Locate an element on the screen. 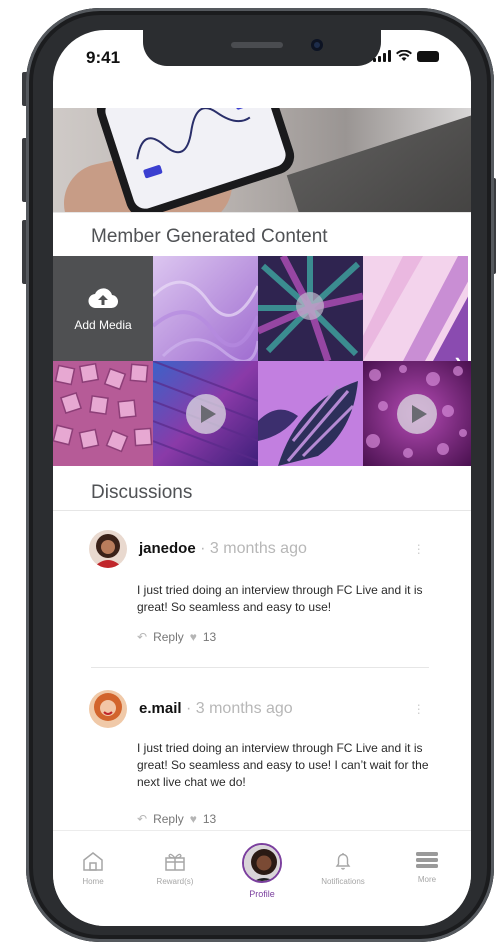 The height and width of the screenshot is (948, 498). discussions-title: Discussions is located at coordinates (142, 492).